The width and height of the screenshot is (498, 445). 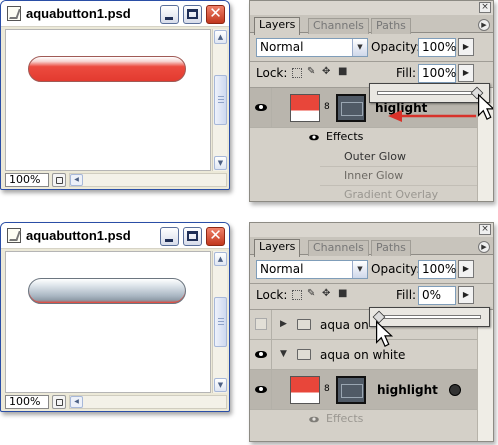 I want to click on layer-name: highlight, so click(x=407, y=390).